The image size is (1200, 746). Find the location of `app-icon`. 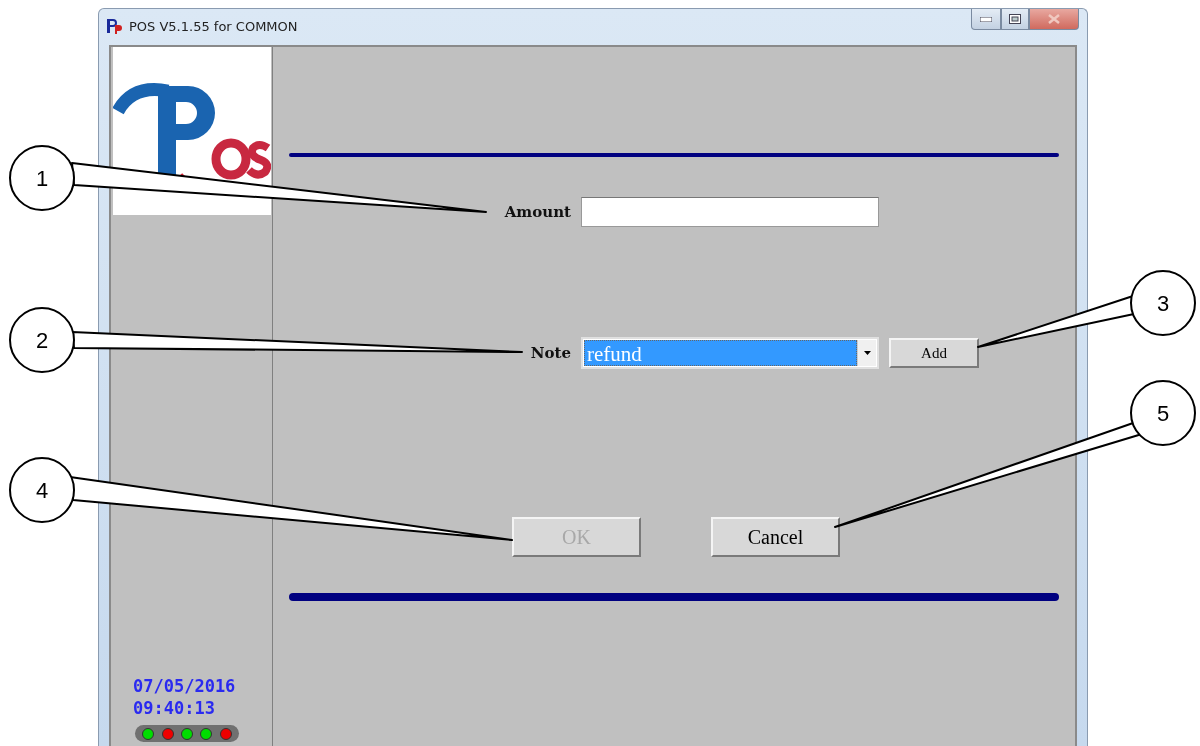

app-icon is located at coordinates (114, 26).